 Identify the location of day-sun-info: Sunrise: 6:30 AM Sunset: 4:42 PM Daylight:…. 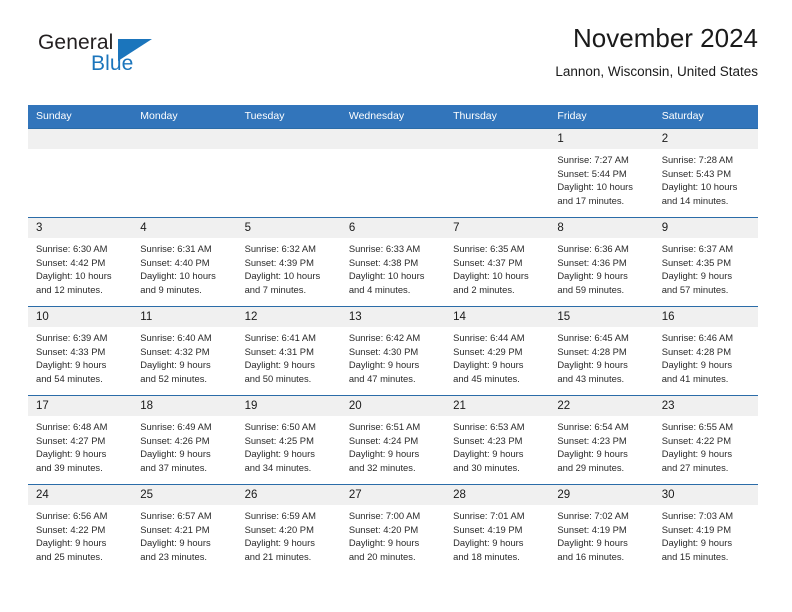
(80, 267).